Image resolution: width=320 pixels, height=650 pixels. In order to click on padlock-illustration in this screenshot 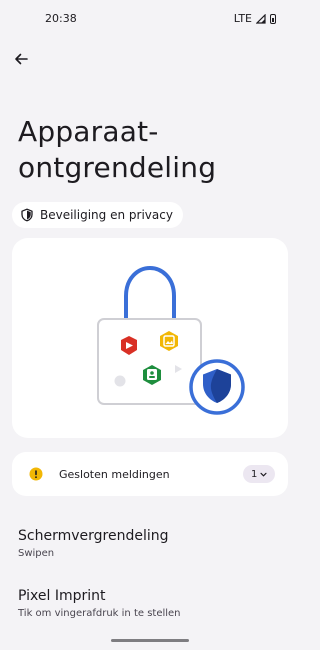, I will do `click(171, 340)`.